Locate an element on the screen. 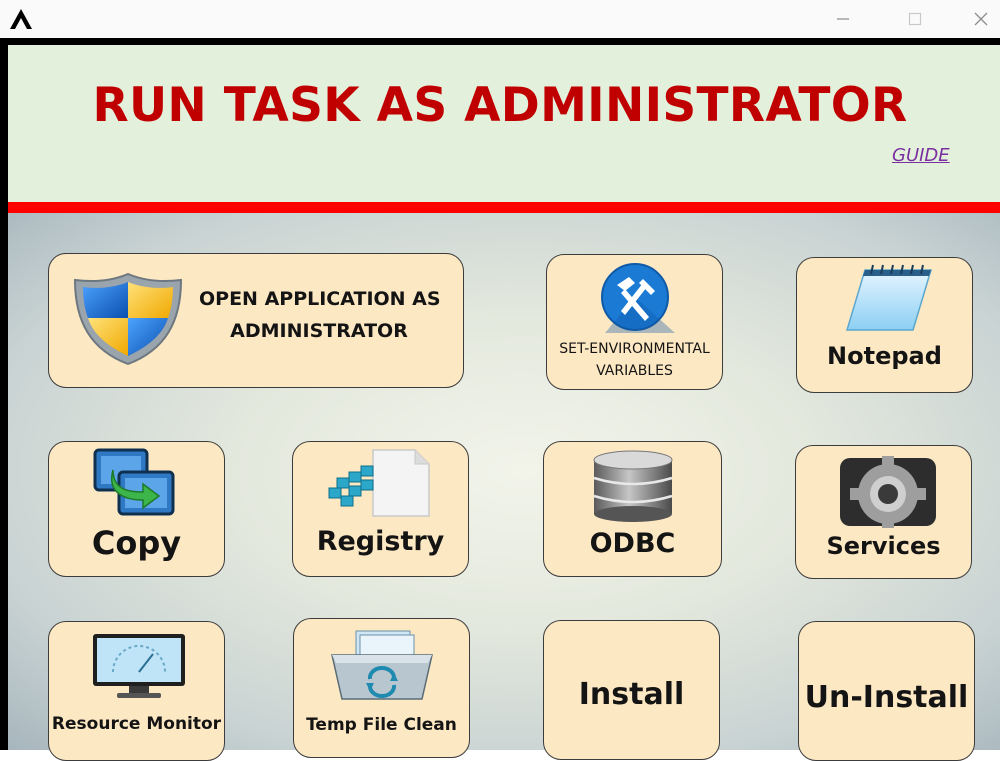 The image size is (1000, 761). services-label: Services is located at coordinates (883, 546).